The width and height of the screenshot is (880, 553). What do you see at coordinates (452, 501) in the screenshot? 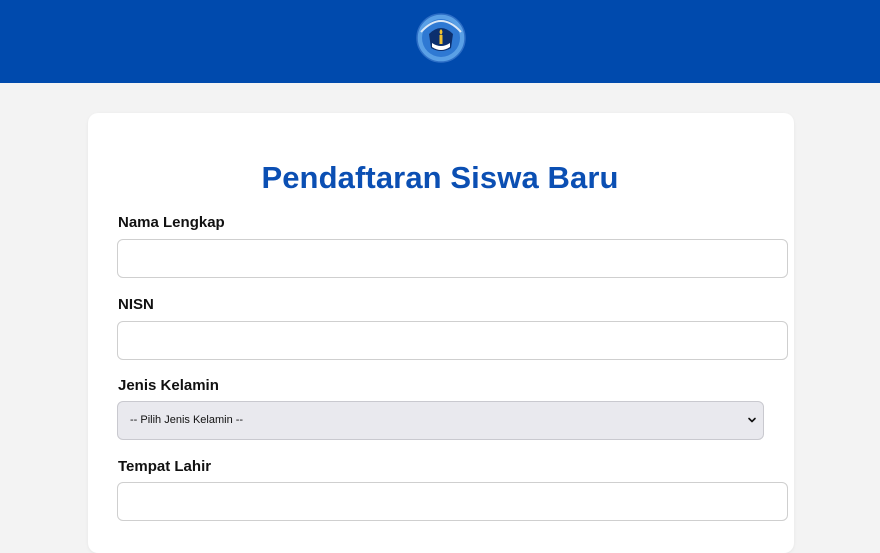
I see `birthplace-input` at bounding box center [452, 501].